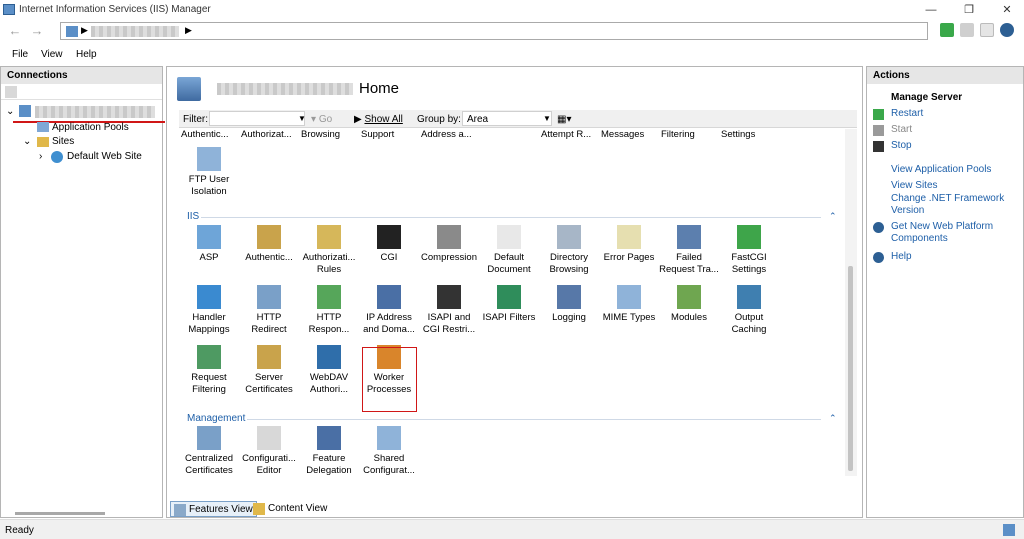 Image resolution: width=1024 pixels, height=539 pixels. I want to click on feature-label-partial: Filtering, so click(678, 134).